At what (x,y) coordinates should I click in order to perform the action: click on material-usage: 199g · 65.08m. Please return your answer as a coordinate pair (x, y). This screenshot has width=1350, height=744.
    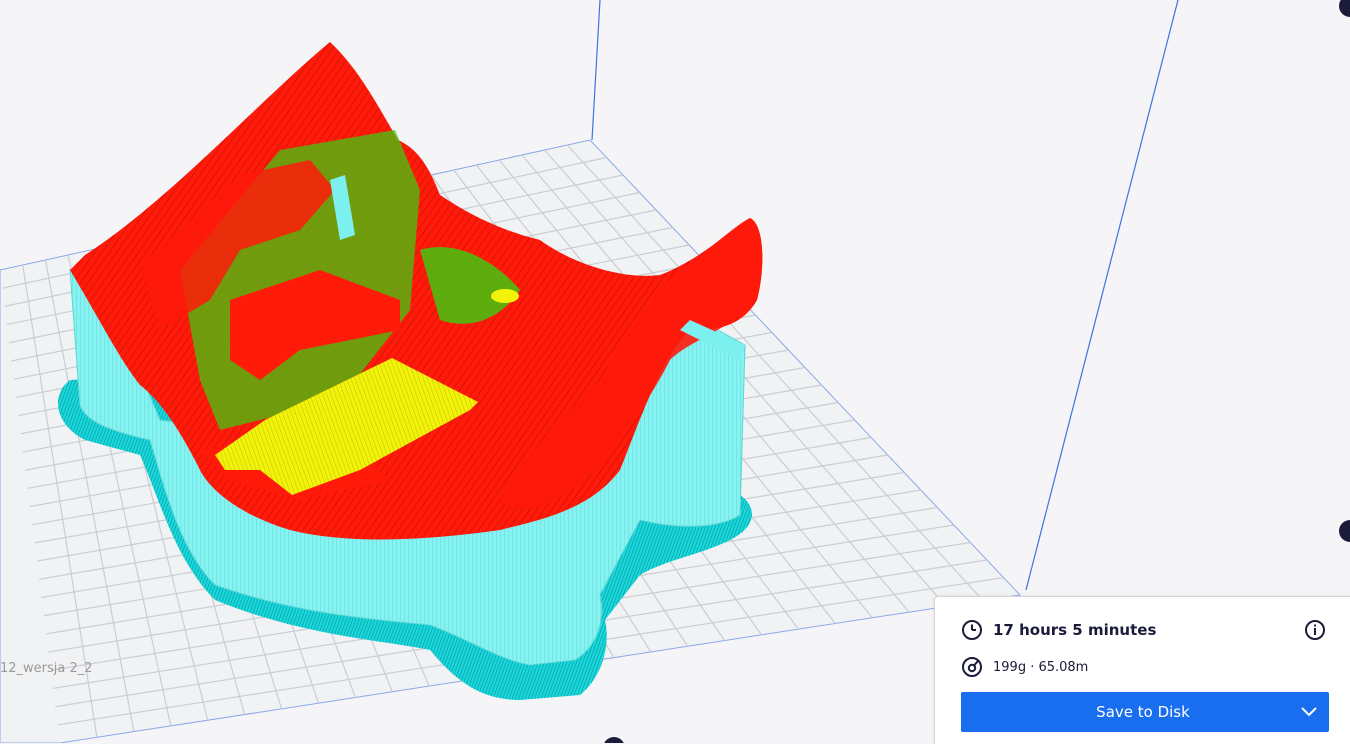
    Looking at the image, I should click on (1041, 667).